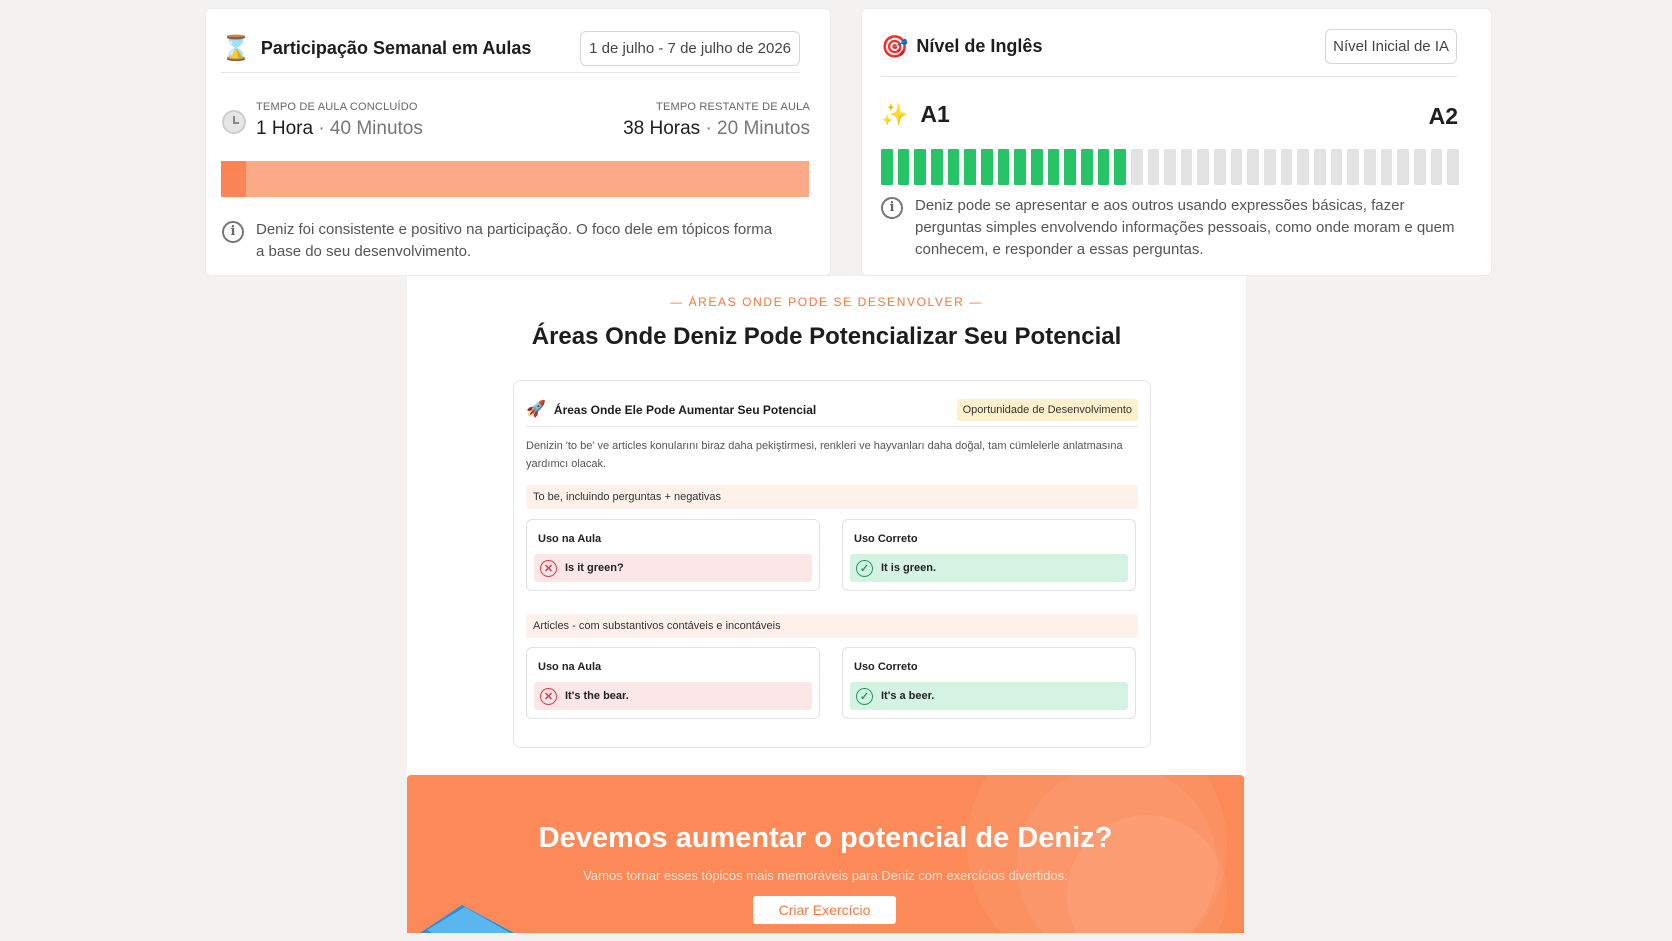 This screenshot has width=1672, height=941. Describe the element at coordinates (824, 910) in the screenshot. I see `create-exercise-button: Criar Exercício` at that location.